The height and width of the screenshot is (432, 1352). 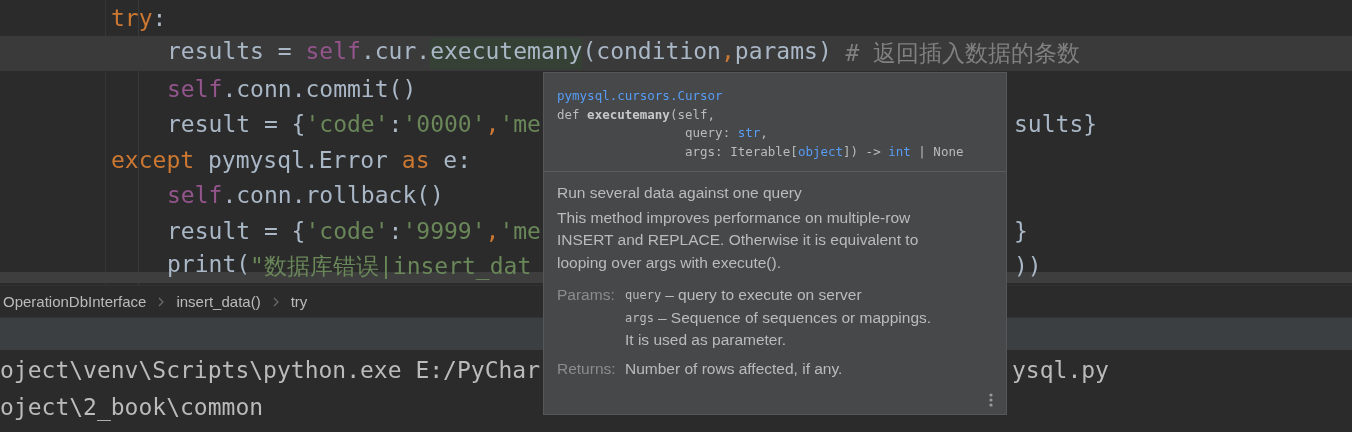 What do you see at coordinates (395, 51) in the screenshot?
I see `code-token: .cur.` at bounding box center [395, 51].